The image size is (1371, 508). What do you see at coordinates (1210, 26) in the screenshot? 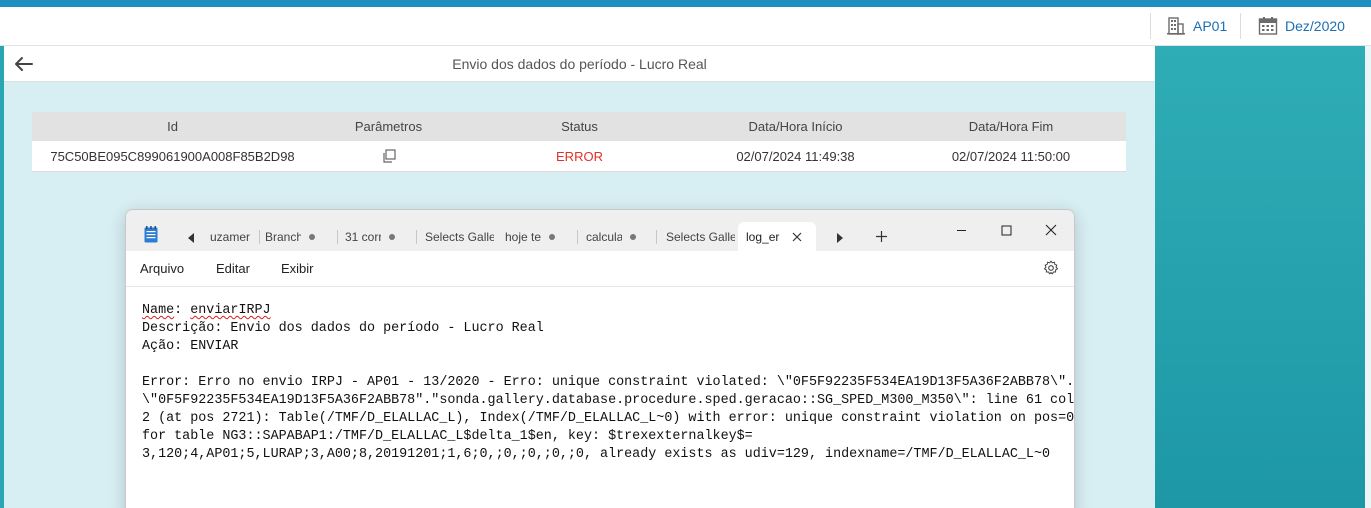
I see `company-label: AP01` at bounding box center [1210, 26].